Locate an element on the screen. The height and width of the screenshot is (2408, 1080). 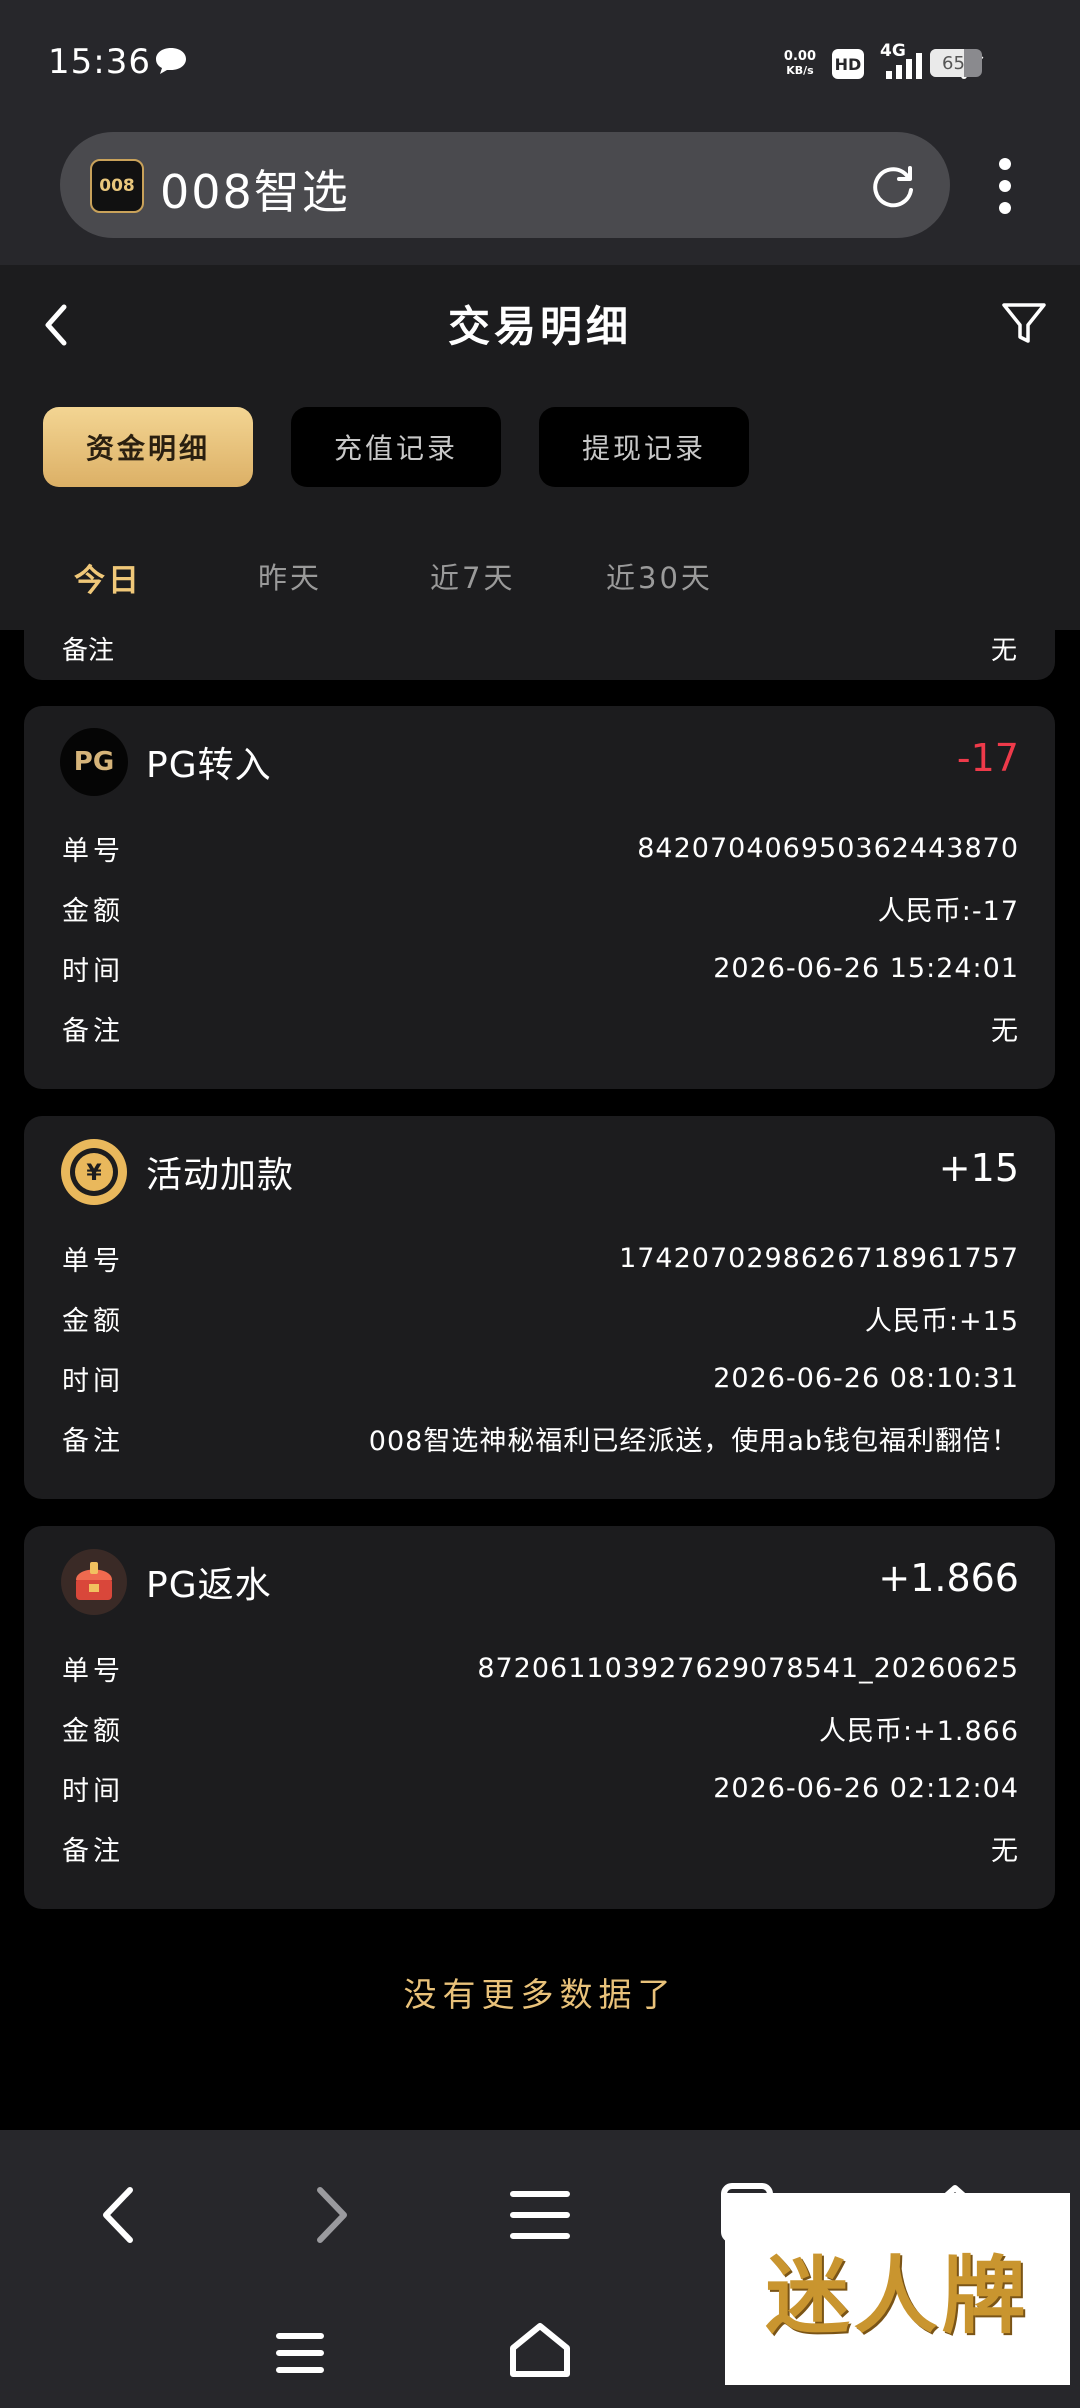
tab-withdraw-records: 提现记录 is located at coordinates (644, 447).